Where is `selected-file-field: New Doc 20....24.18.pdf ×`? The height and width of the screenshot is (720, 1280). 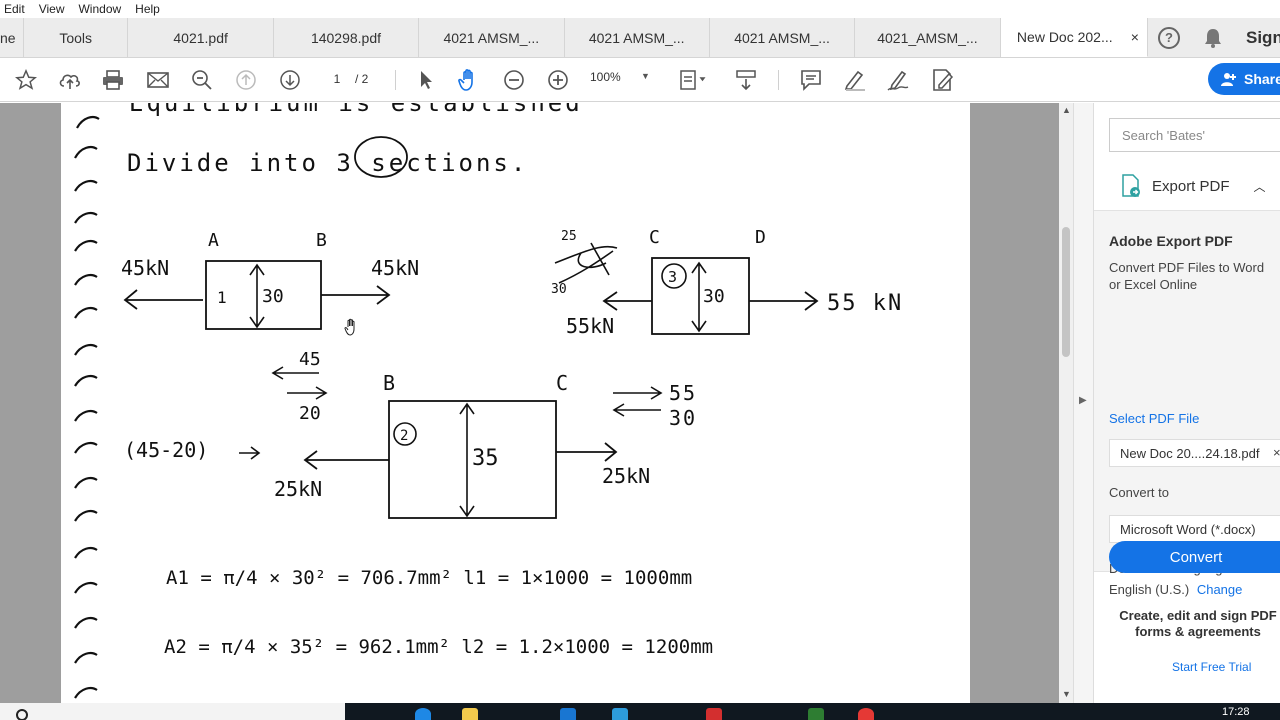 selected-file-field: New Doc 20....24.18.pdf × is located at coordinates (1194, 453).